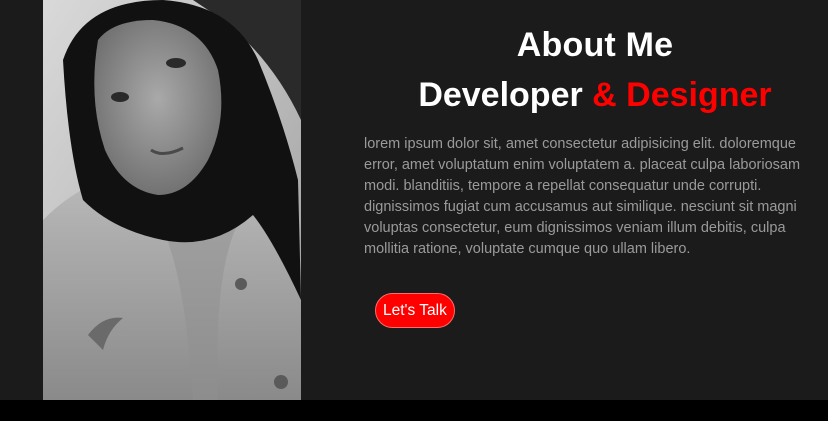 This screenshot has height=421, width=828. Describe the element at coordinates (414, 410) in the screenshot. I see `bottom-bar` at that location.